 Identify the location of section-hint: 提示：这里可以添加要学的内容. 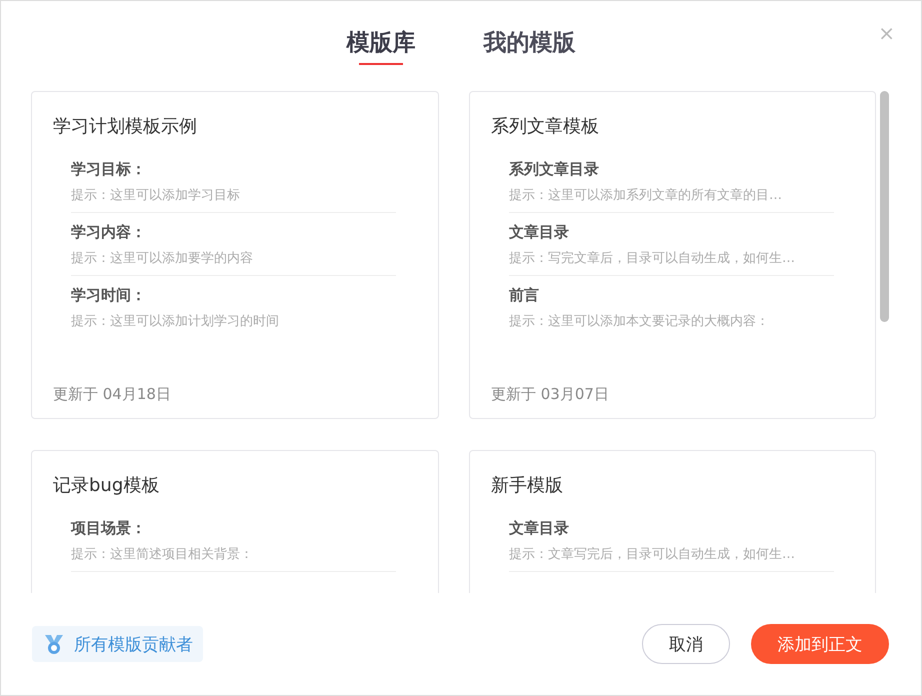
(162, 259).